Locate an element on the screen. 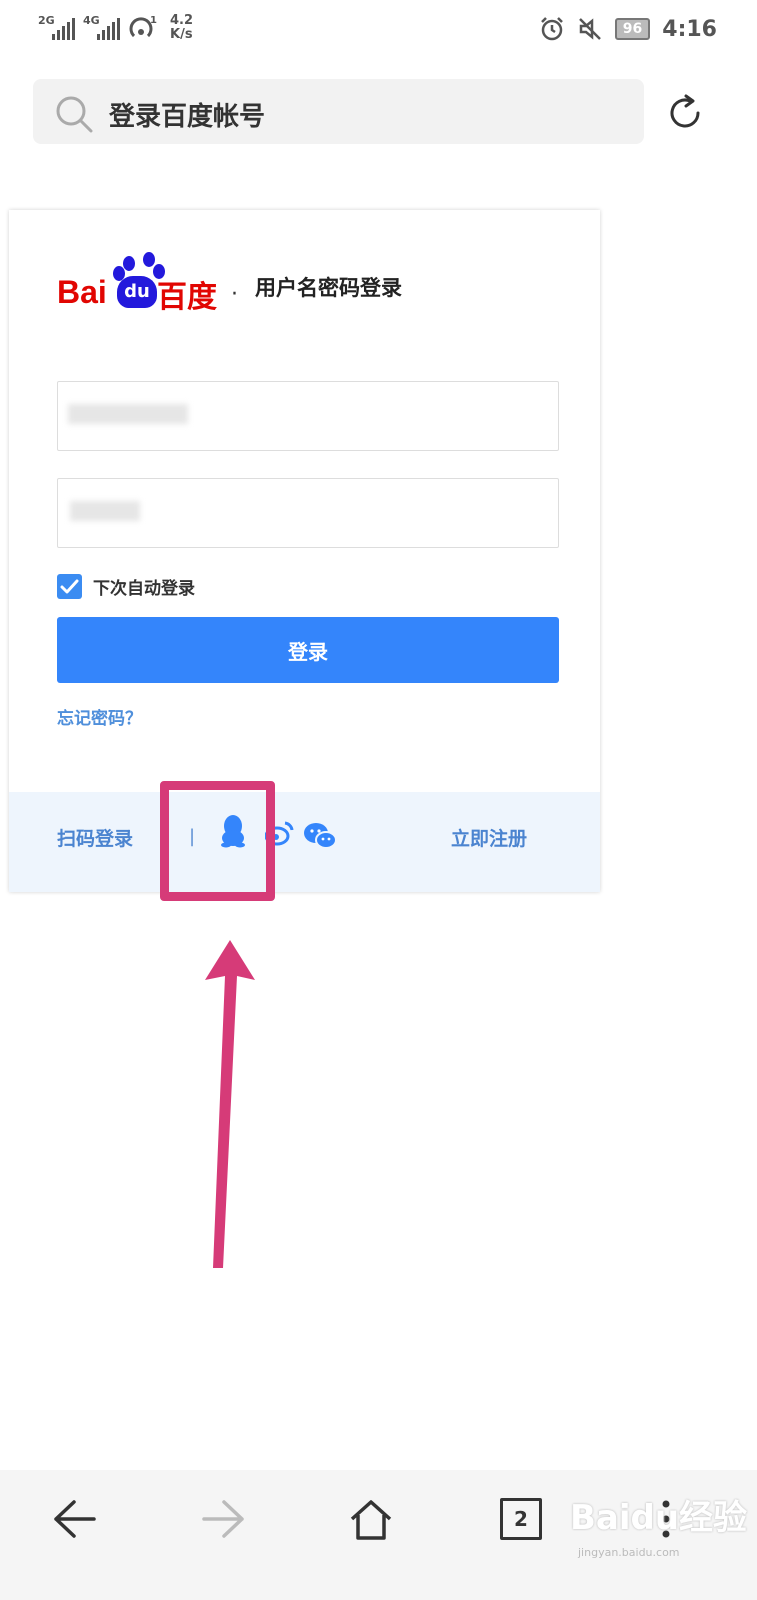 The width and height of the screenshot is (757, 1600). clock: 4:16 is located at coordinates (689, 29).